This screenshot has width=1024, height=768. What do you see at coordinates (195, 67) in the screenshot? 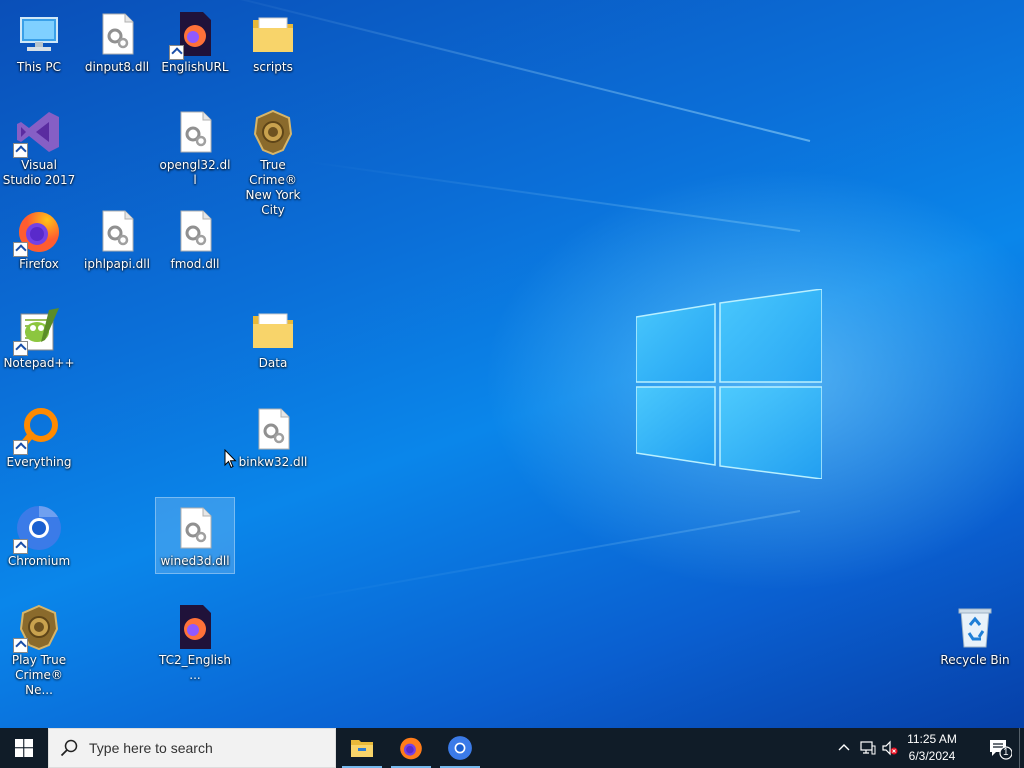
I see `icon-label: EnglishURL` at bounding box center [195, 67].